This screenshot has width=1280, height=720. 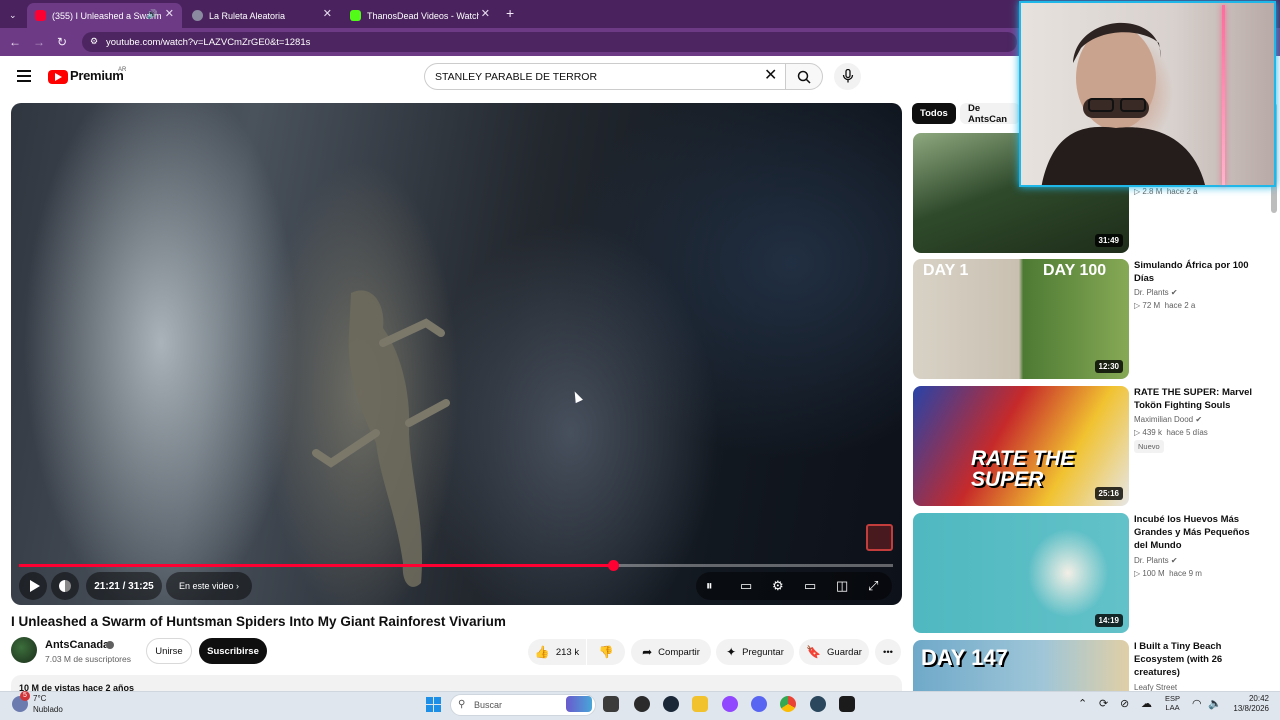 What do you see at coordinates (77, 645) in the screenshot?
I see `channel-name: AntsCanada` at bounding box center [77, 645].